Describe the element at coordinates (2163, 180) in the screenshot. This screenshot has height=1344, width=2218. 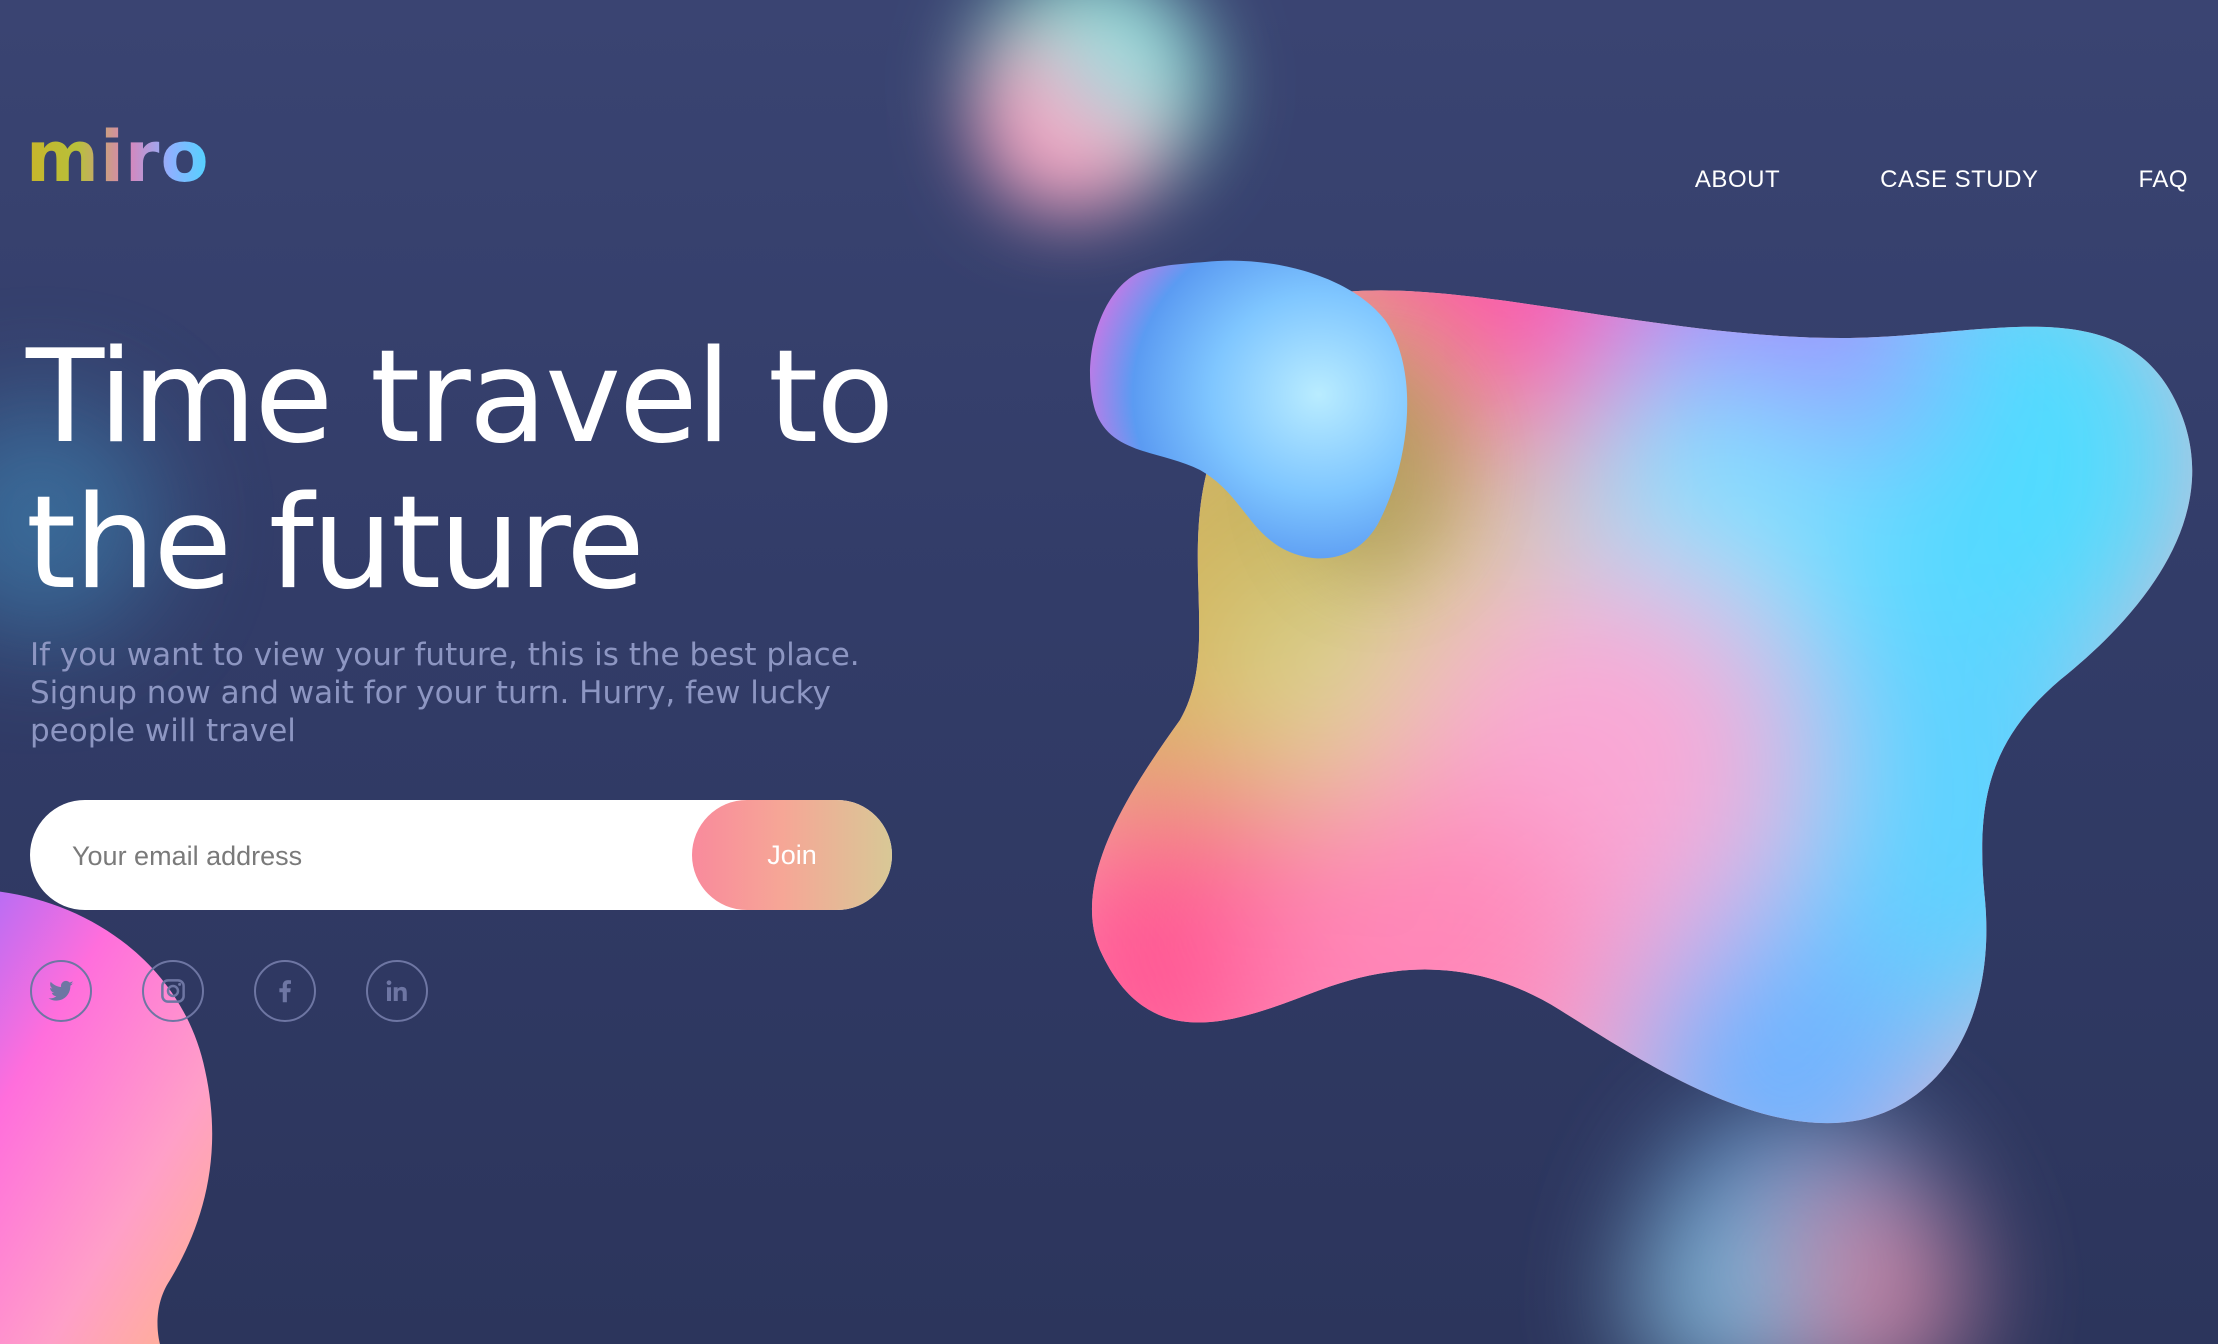
I see `nav-faq: FAQ` at that location.